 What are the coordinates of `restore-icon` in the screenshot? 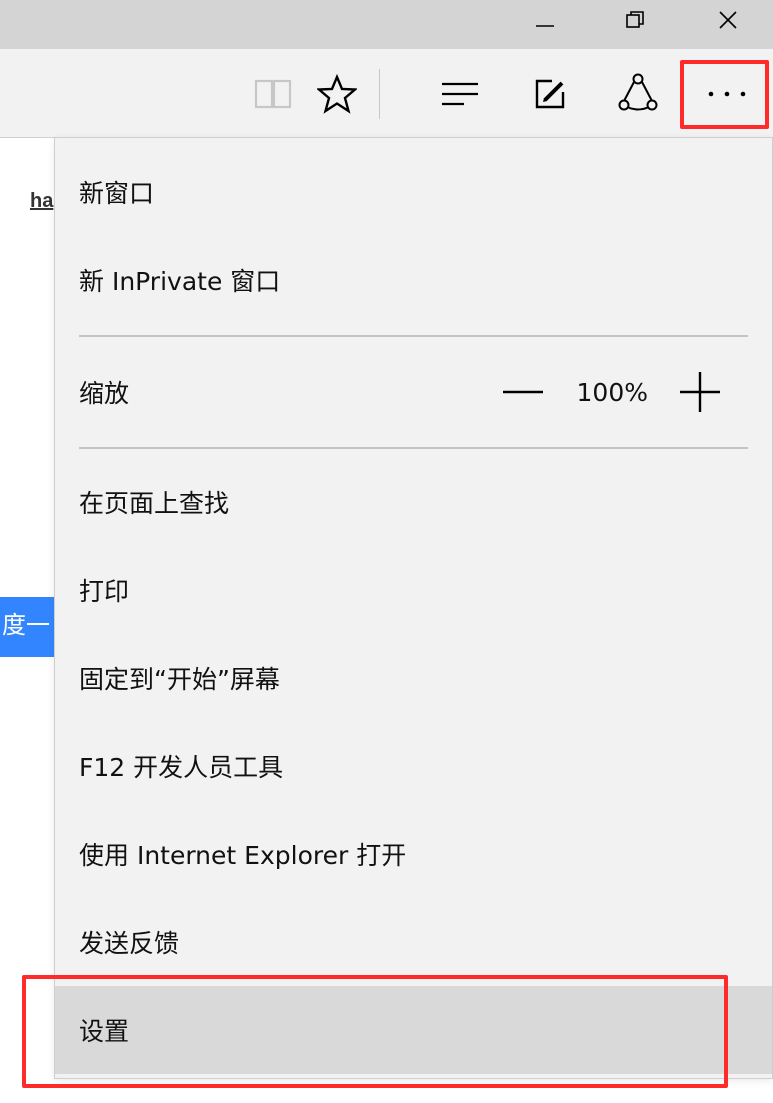 It's located at (635, 19).